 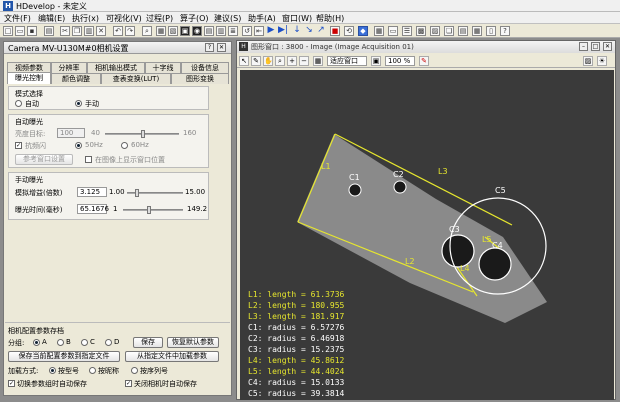 What do you see at coordinates (283, 31) in the screenshot?
I see `run-to-icon: ▶|` at bounding box center [283, 31].